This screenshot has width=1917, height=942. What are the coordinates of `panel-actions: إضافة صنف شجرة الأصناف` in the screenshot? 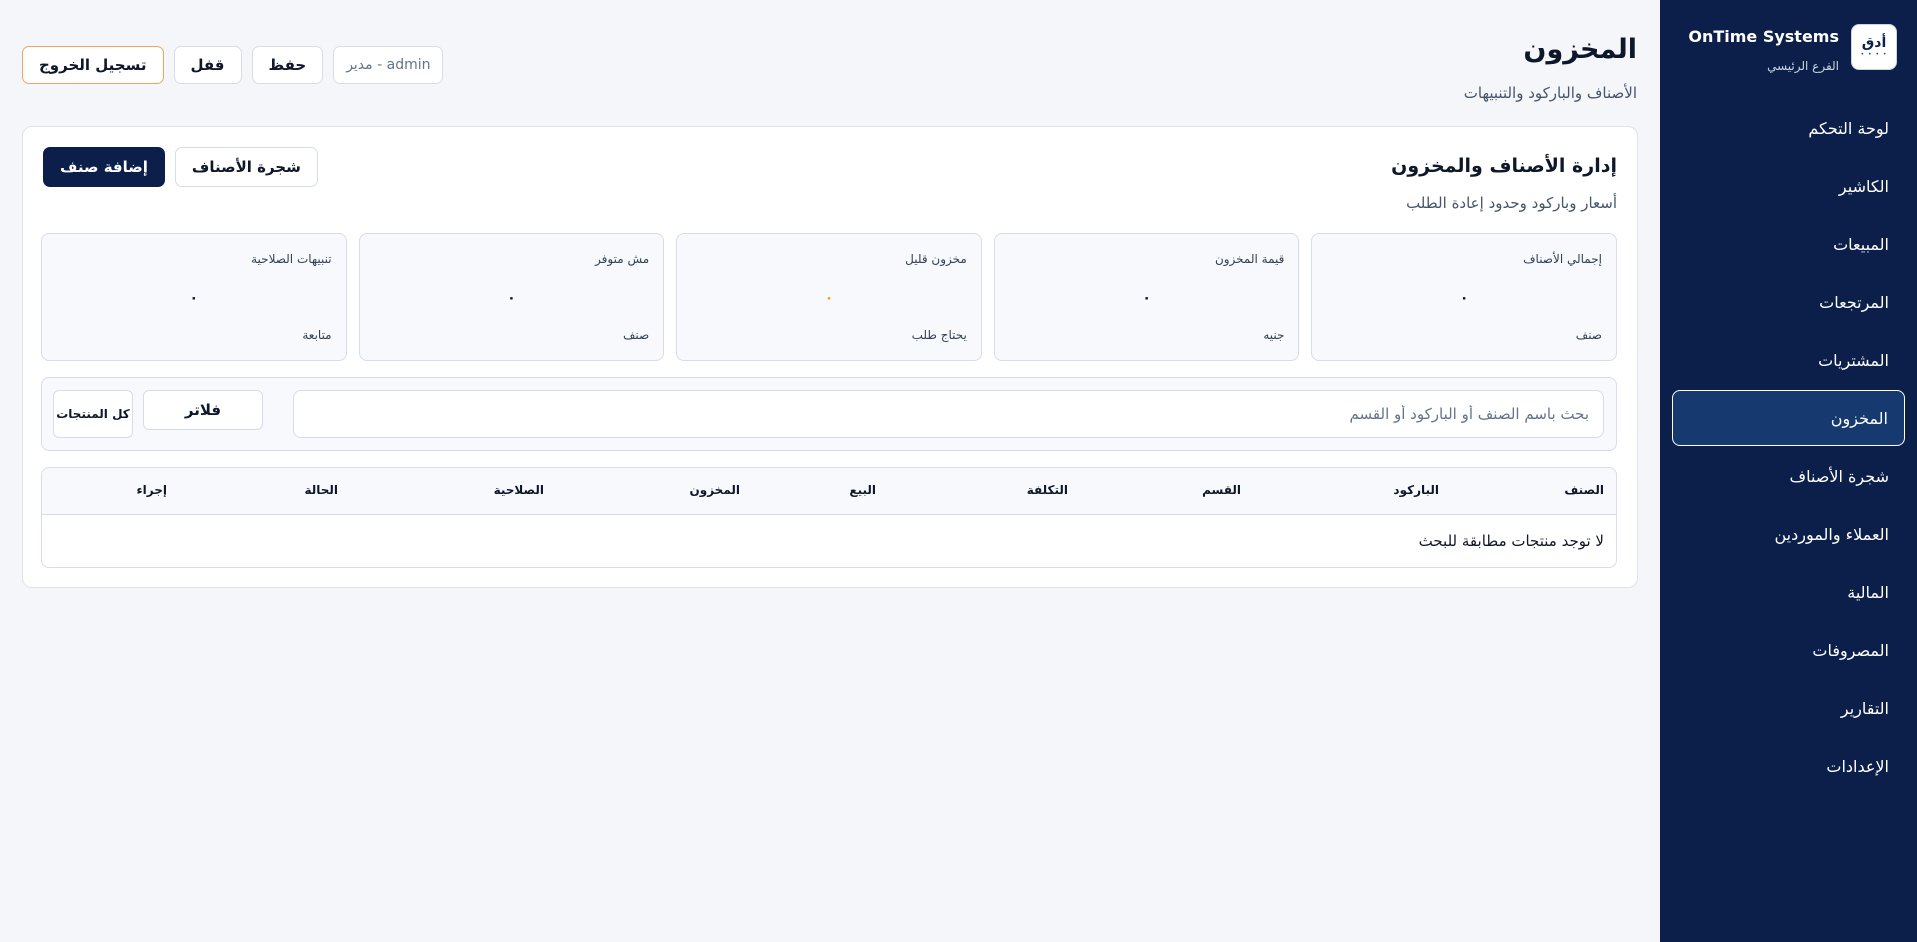 It's located at (180, 167).